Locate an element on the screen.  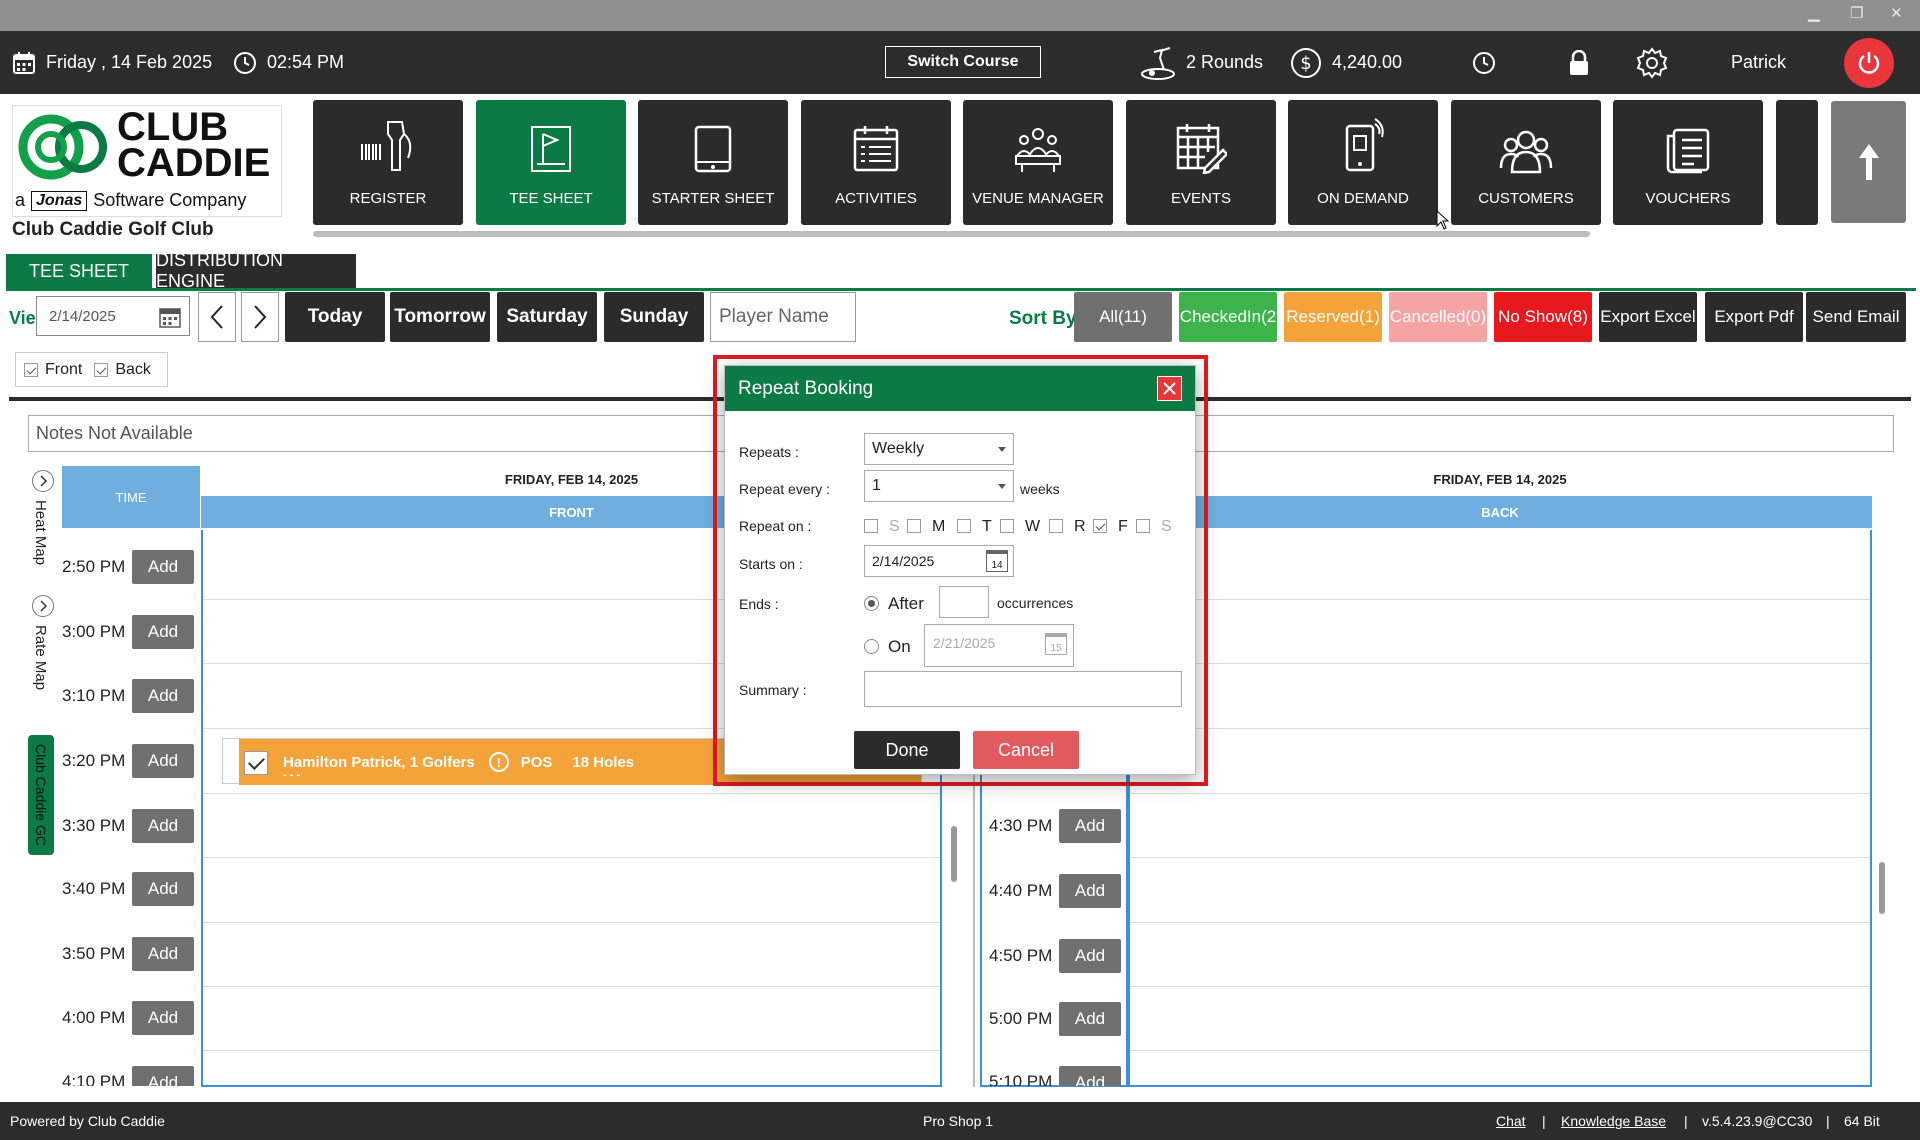
chat-link: Chat is located at coordinates (1511, 1121).